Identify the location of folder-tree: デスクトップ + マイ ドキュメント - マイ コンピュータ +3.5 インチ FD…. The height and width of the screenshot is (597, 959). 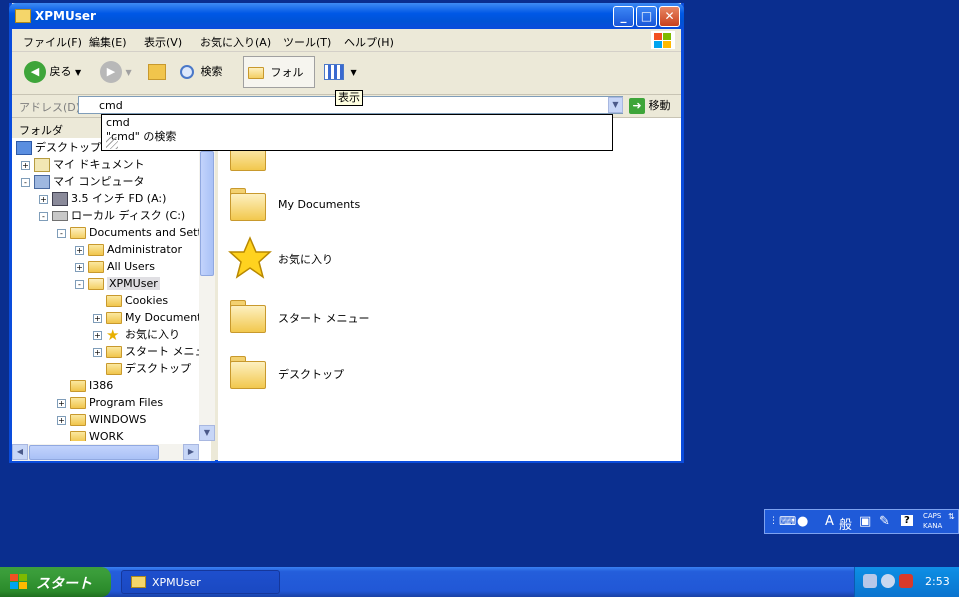
(105, 290).